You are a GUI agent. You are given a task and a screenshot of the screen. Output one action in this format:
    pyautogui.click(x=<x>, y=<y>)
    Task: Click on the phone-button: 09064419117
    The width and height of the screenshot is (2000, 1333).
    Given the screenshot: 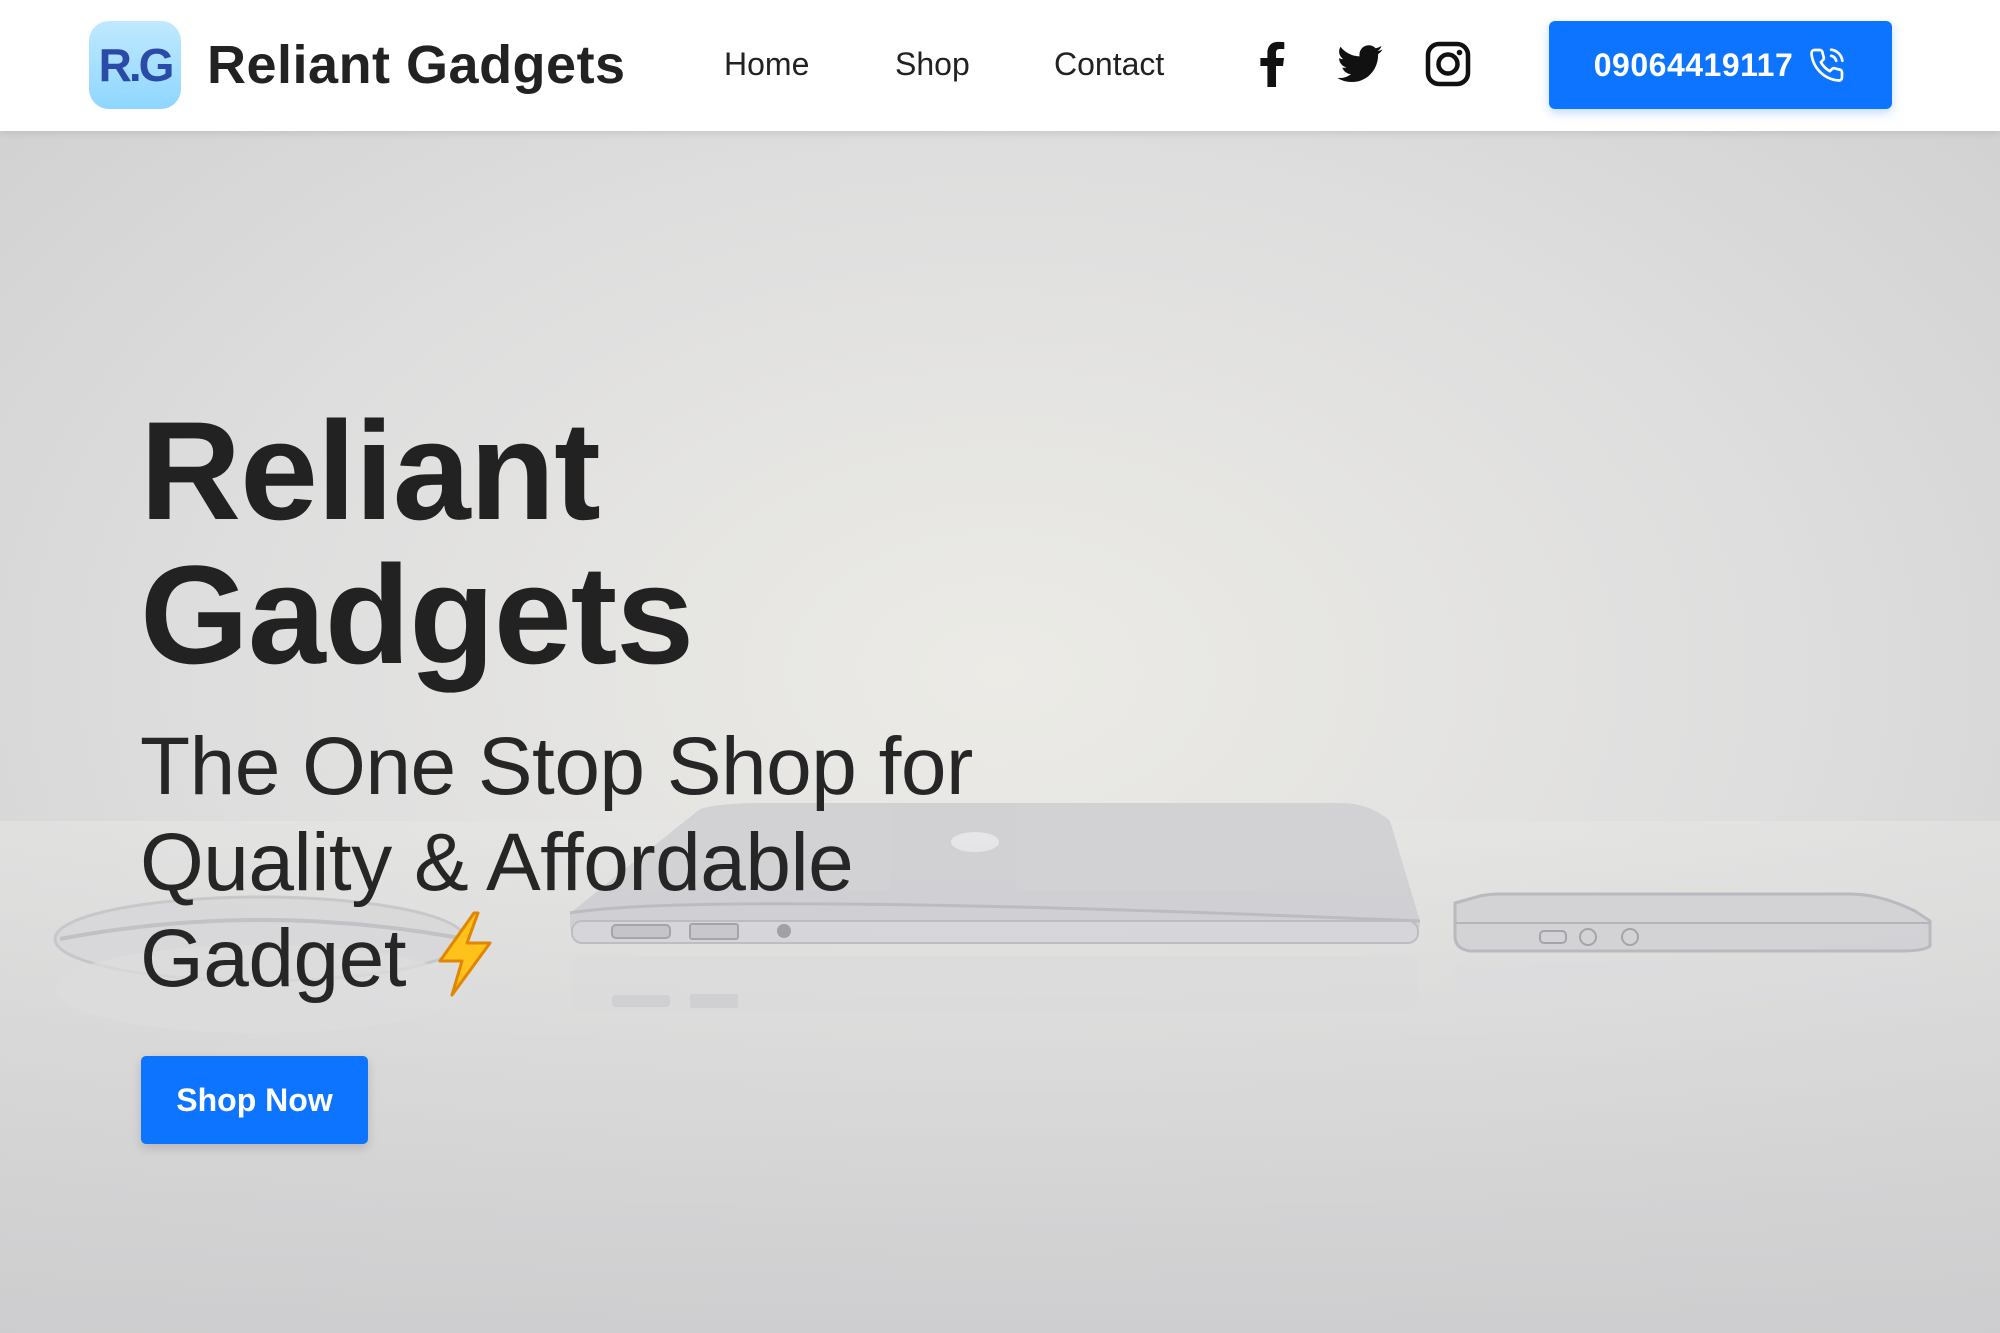 What is the action you would take?
    pyautogui.click(x=1720, y=65)
    